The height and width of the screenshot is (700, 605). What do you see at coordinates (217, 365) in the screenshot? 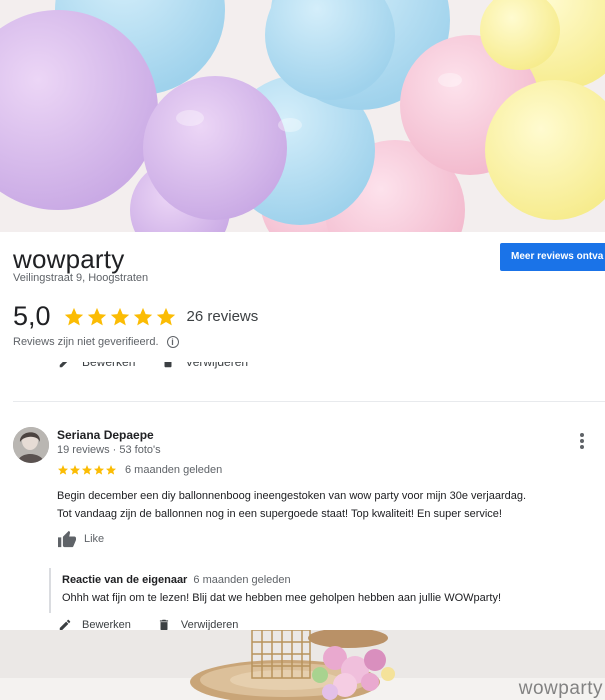
I see `delete-label: Verwijderen` at bounding box center [217, 365].